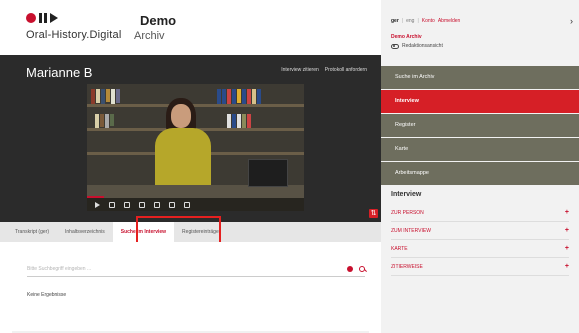 This screenshot has width=579, height=333. I want to click on search-icon, so click(362, 268).